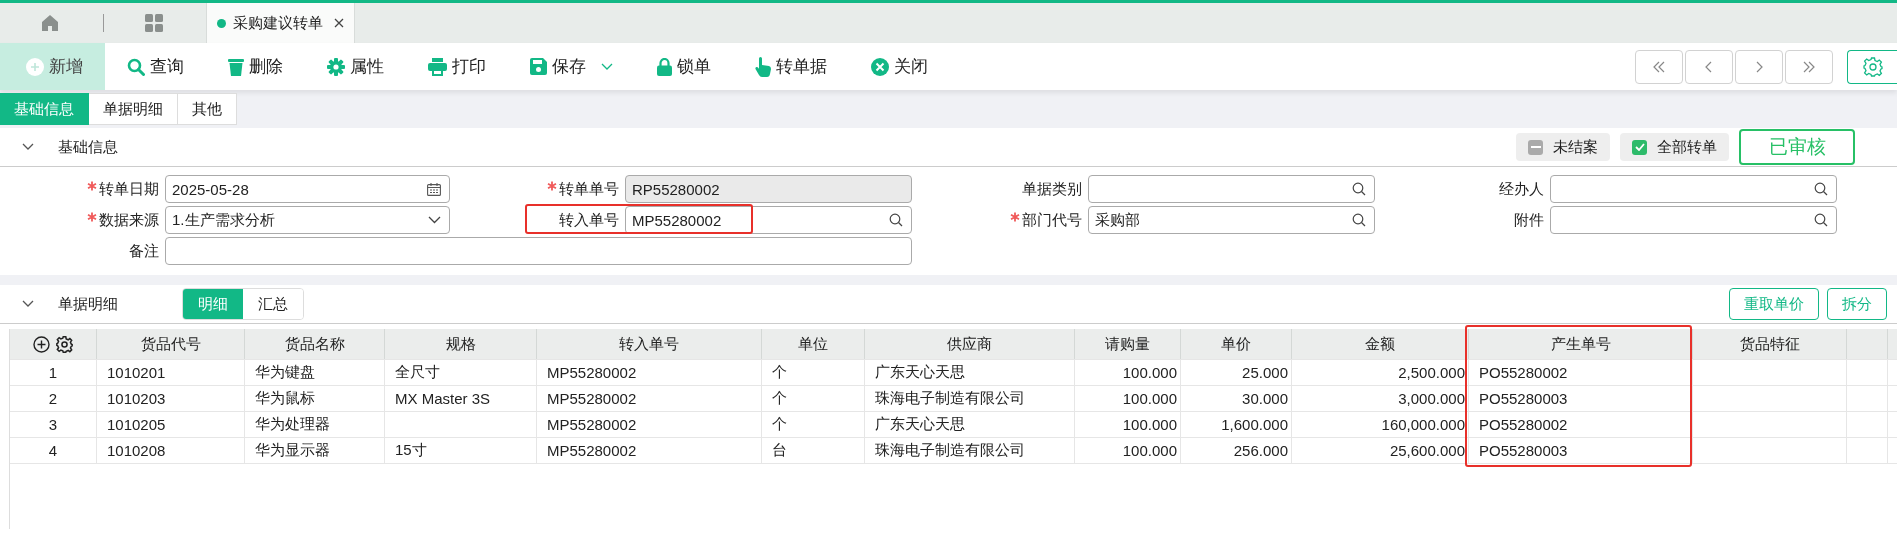  I want to click on field-label: 备注, so click(144, 251).